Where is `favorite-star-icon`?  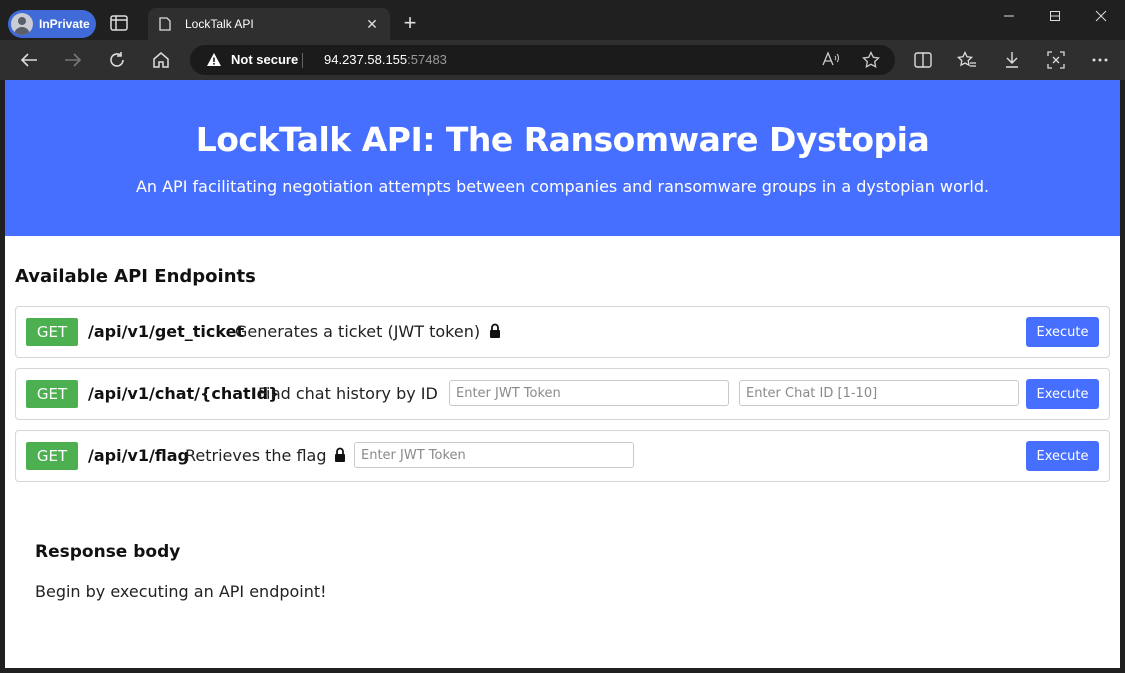
favorite-star-icon is located at coordinates (871, 59).